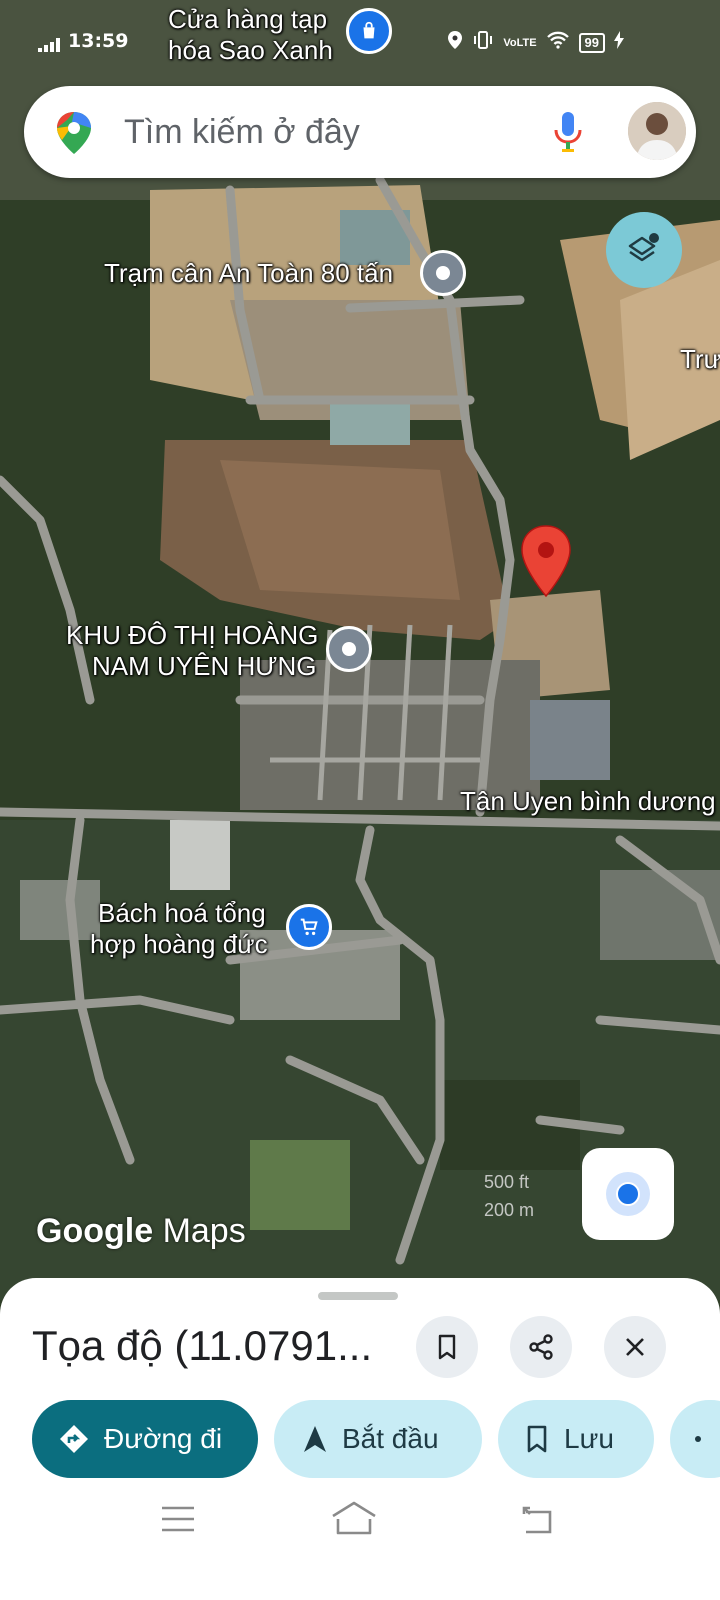  I want to click on battery-level: 99, so click(591, 43).